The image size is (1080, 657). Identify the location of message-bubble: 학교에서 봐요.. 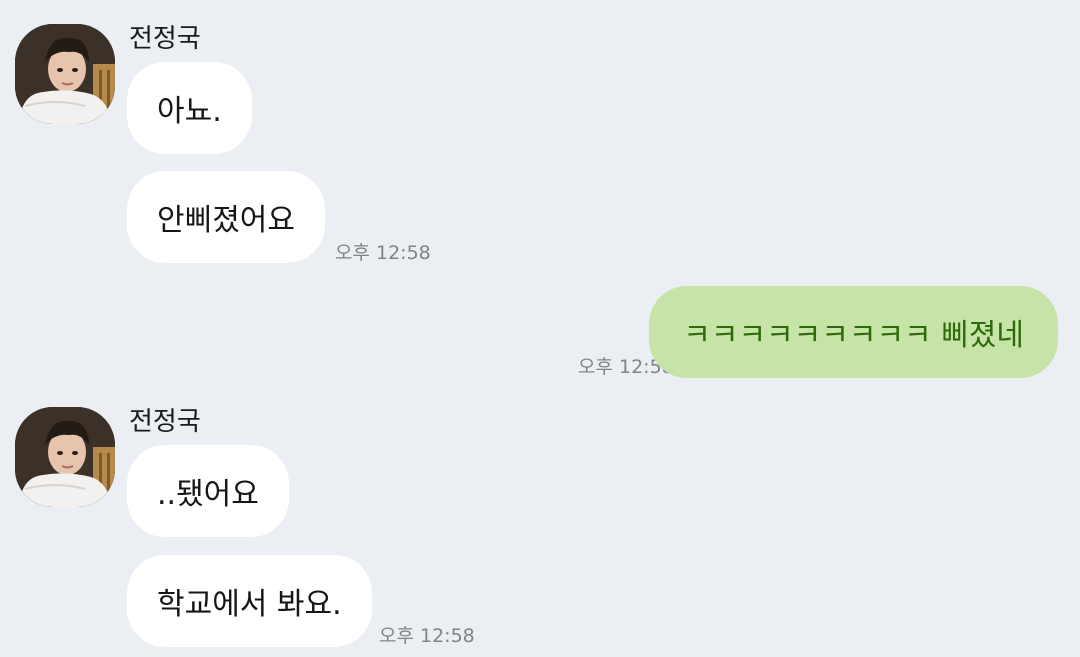
(249, 601).